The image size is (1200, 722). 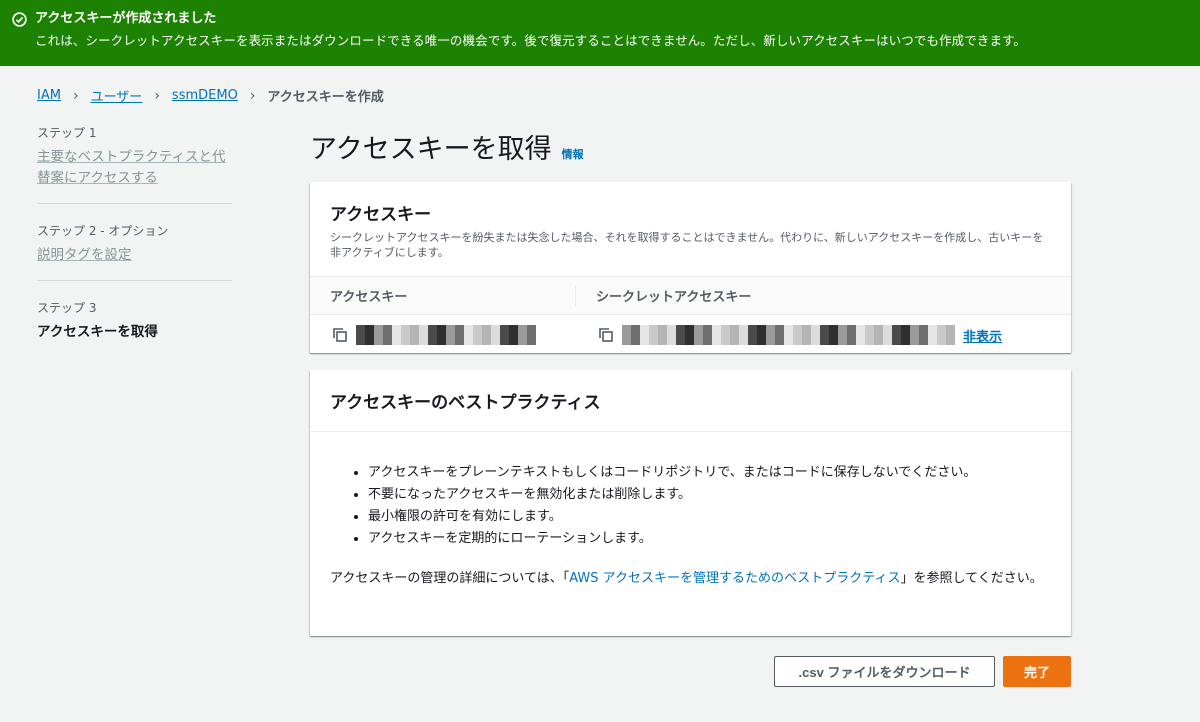 I want to click on step-current: アクセスキーを取得, so click(x=97, y=332).